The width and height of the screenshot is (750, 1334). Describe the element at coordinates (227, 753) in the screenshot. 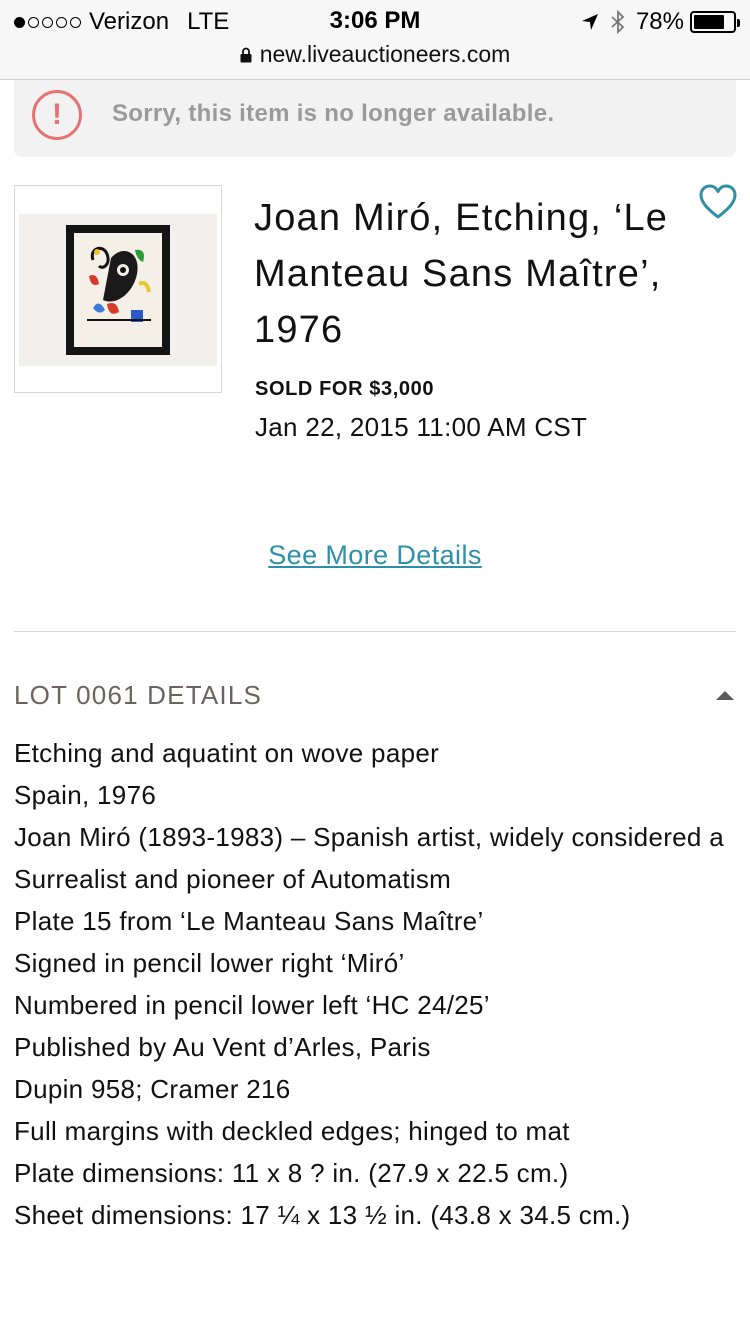

I see `detail-line: Etching and aquatint on wove paper` at that location.